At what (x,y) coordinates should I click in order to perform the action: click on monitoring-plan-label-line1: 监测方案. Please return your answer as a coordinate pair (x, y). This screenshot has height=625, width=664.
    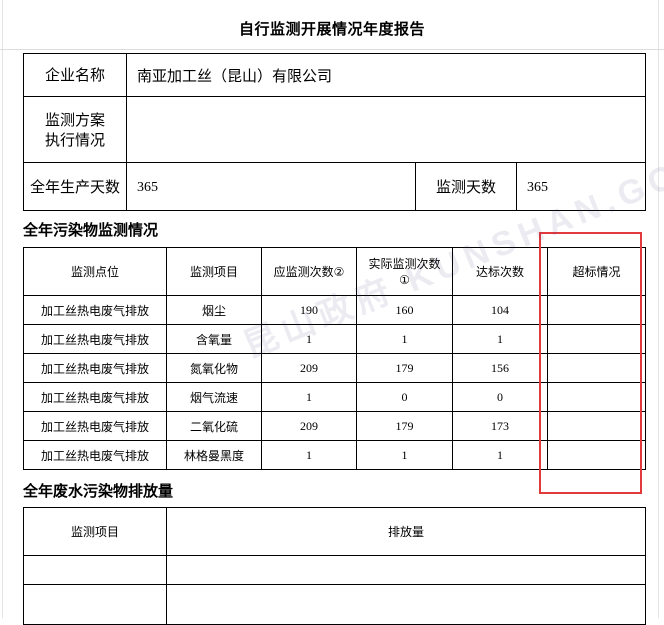
    Looking at the image, I should click on (74, 119).